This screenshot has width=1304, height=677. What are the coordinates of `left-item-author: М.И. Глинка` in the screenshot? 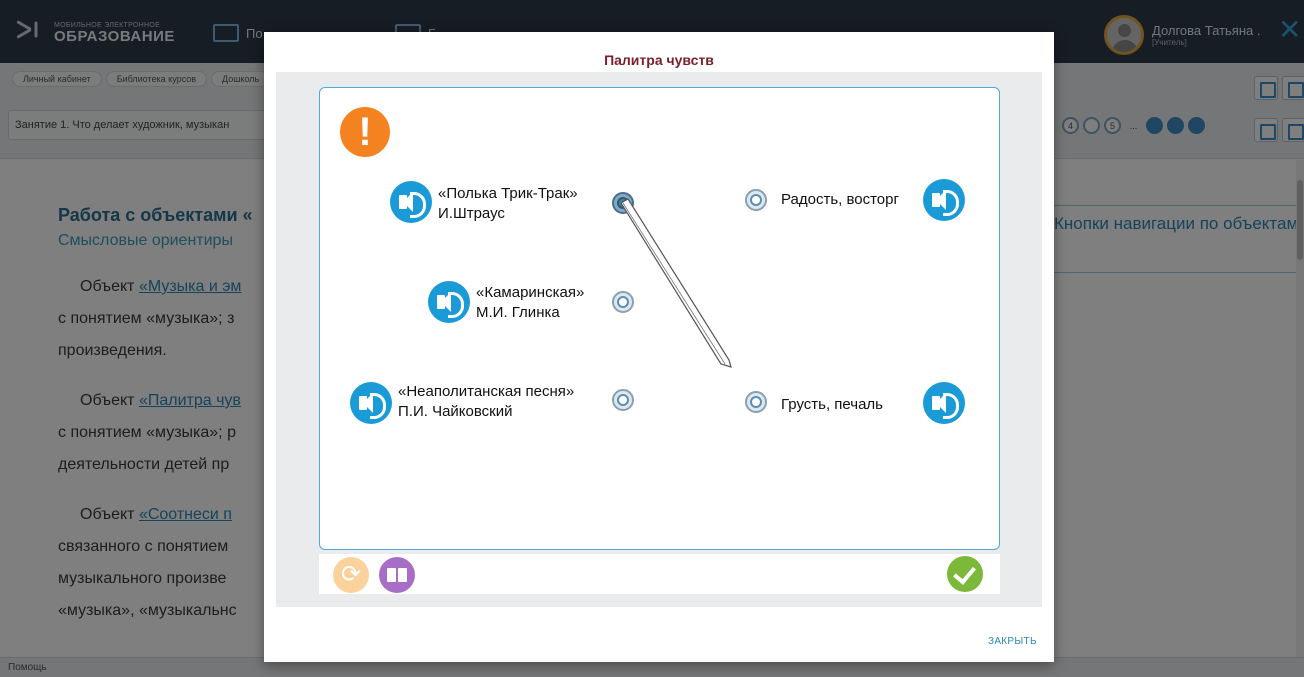 It's located at (518, 312).